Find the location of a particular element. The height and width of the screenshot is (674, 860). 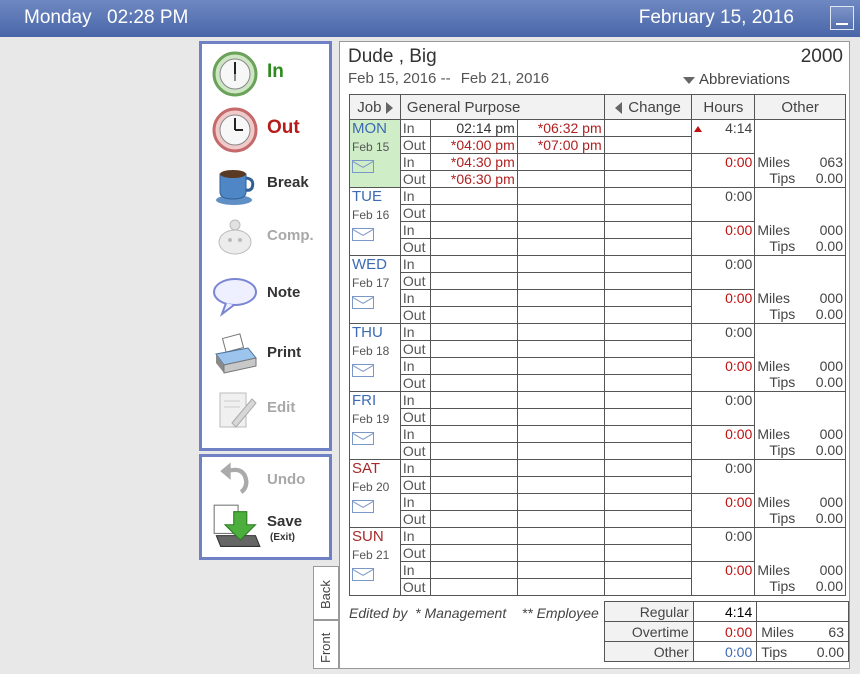

break-button: Break is located at coordinates (269, 185).